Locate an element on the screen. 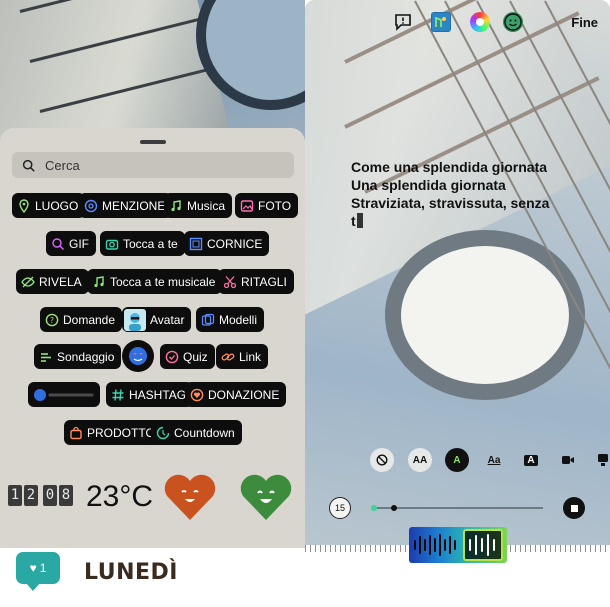 Image resolution: width=610 pixels, height=607 pixels. emoji-slider-icon is located at coordinates (64, 394).